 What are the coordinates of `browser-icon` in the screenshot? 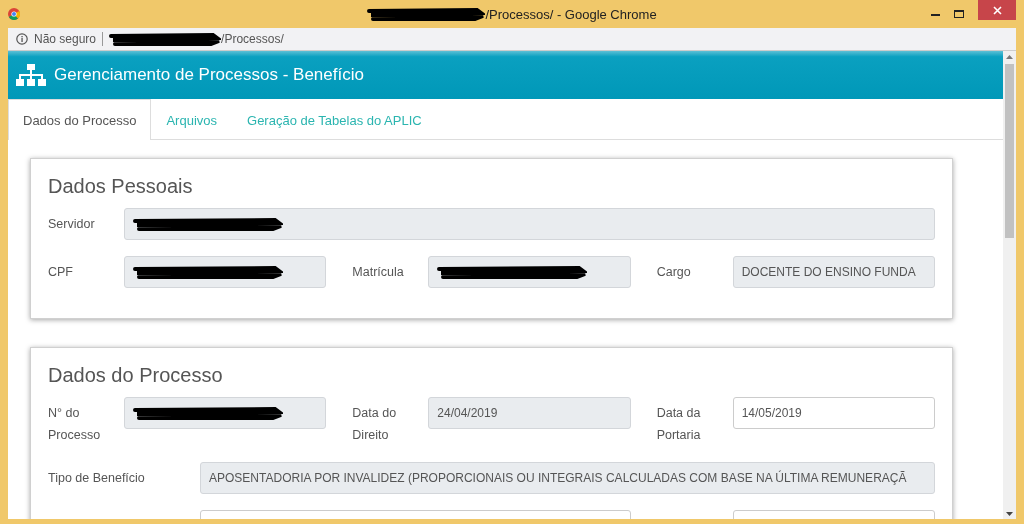 It's located at (14, 14).